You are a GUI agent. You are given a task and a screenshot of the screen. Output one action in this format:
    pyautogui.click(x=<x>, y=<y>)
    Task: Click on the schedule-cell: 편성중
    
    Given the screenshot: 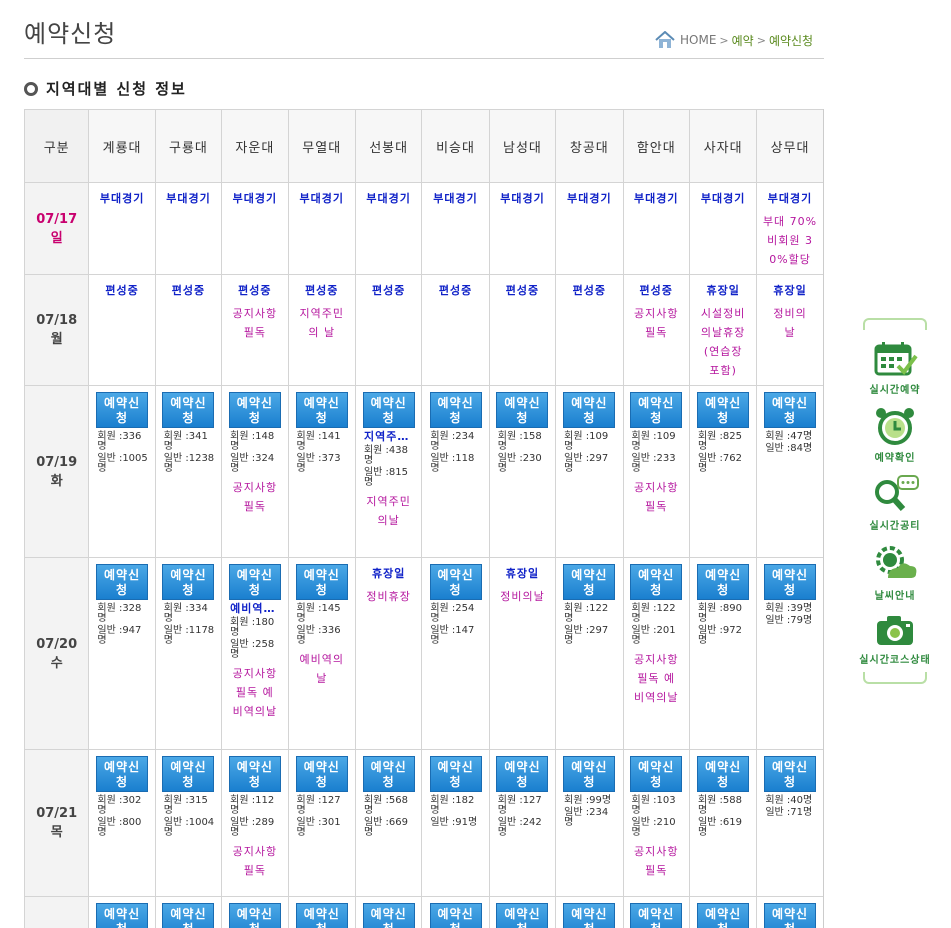 What is the action you would take?
    pyautogui.click(x=122, y=330)
    